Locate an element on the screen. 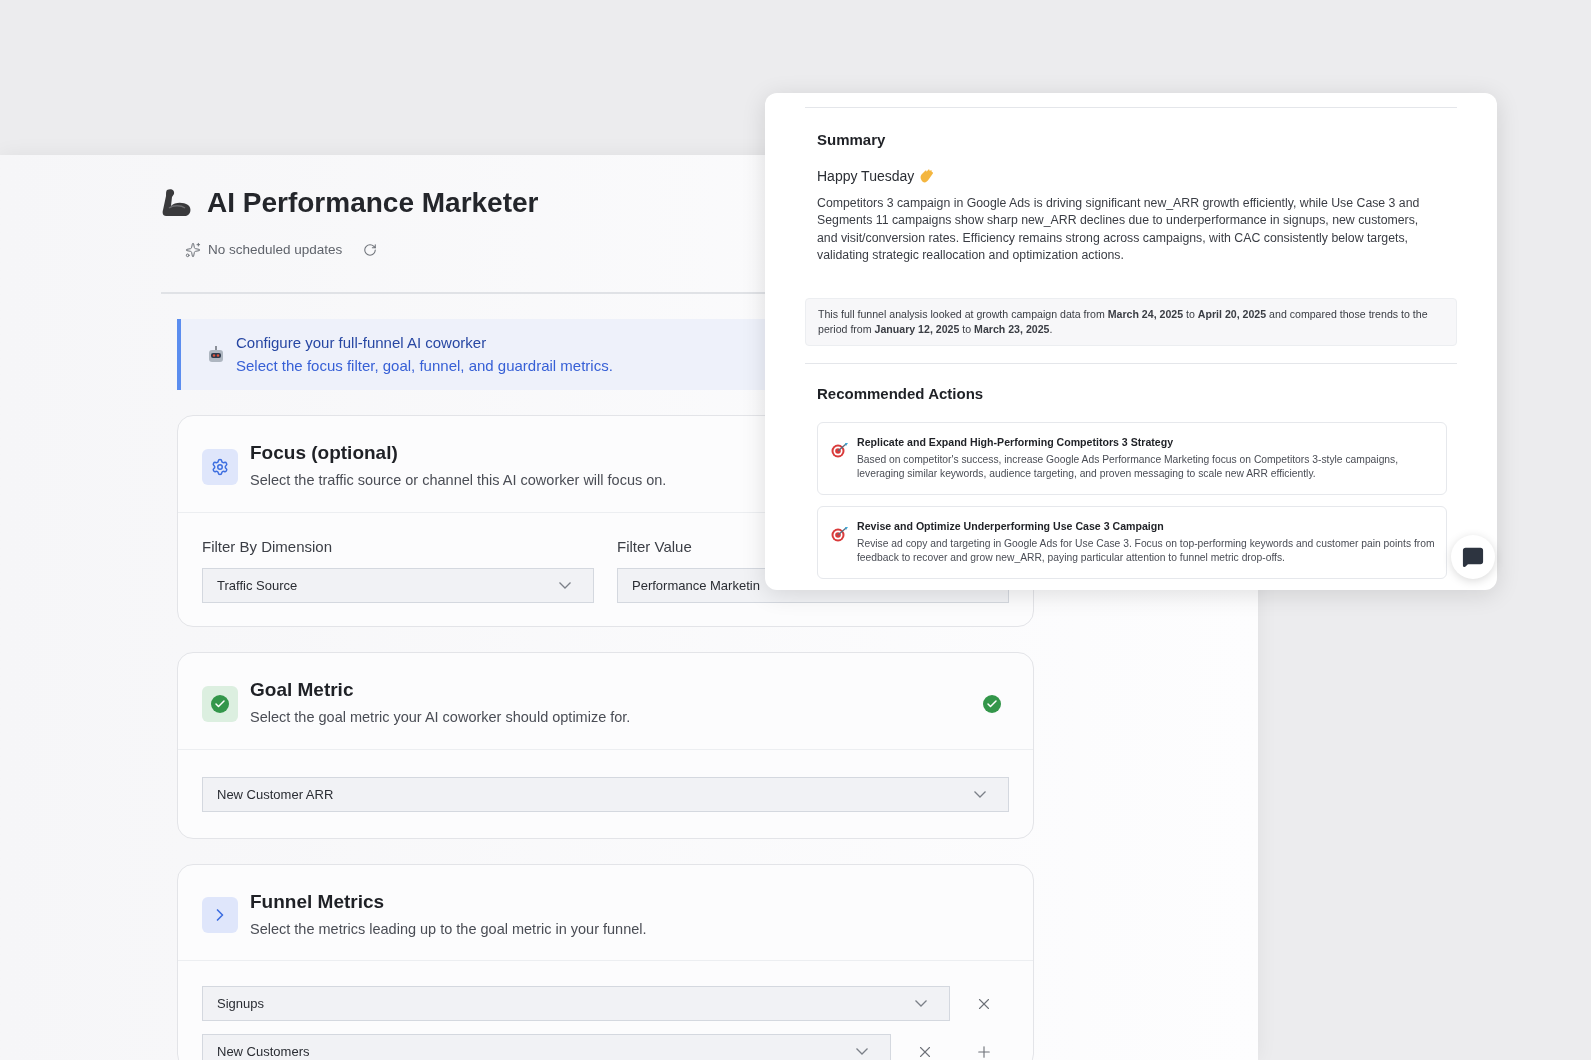 This screenshot has height=1060, width=1591. chevron-right-icon is located at coordinates (220, 915).